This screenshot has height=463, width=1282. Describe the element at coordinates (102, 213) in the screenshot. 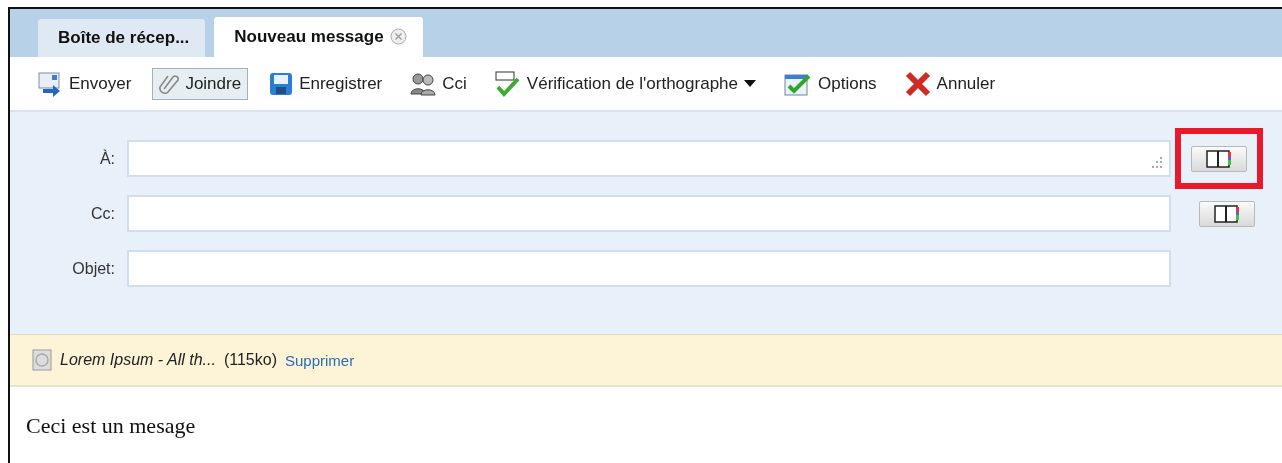

I see `field-label: Cc:` at that location.